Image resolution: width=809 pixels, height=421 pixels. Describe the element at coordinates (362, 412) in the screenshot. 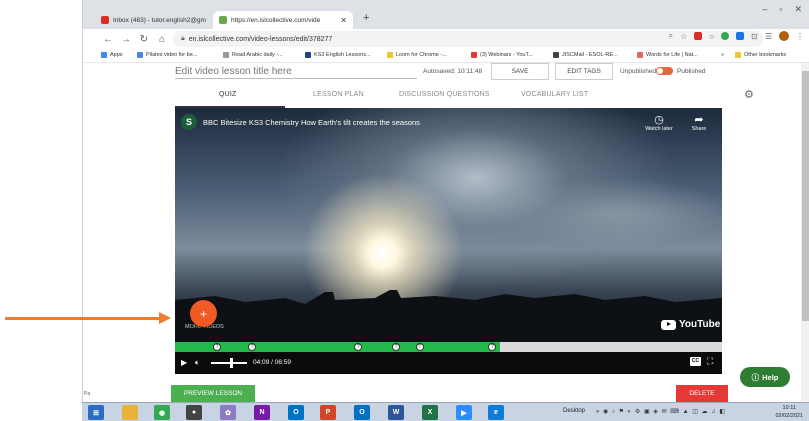

I see `taskbar-outlook2-icon: O` at that location.